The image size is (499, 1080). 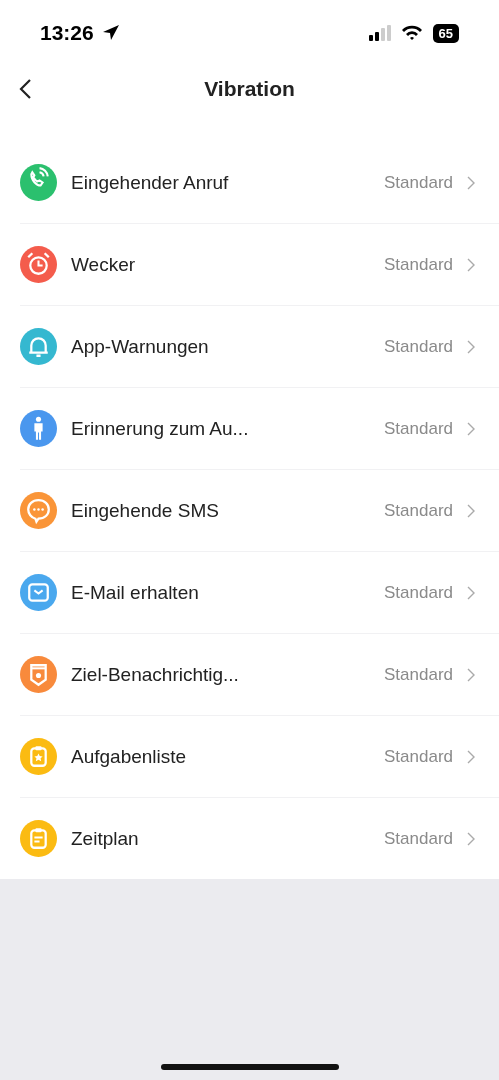 I want to click on row-label: Wecker, so click(x=104, y=264).